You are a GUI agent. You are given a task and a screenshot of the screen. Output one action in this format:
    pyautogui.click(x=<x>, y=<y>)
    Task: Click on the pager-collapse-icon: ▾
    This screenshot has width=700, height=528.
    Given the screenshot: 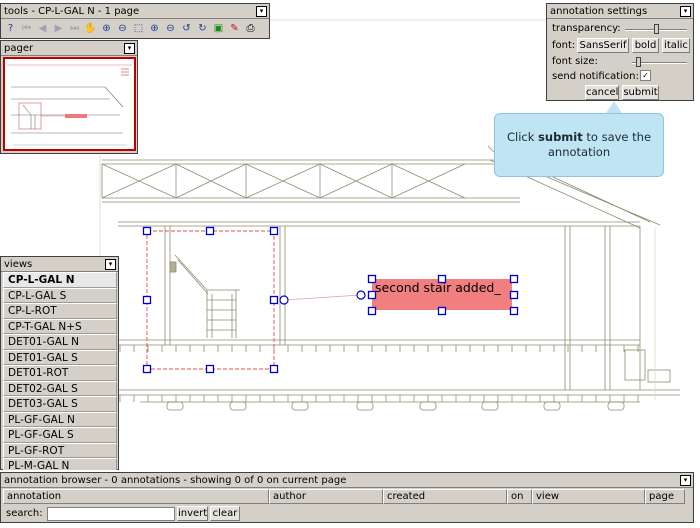 What is the action you would take?
    pyautogui.click(x=129, y=48)
    